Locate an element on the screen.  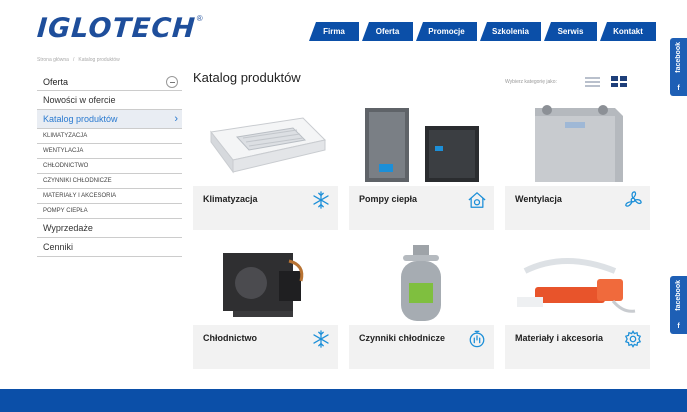
facebook-tab-top: facebook f is located at coordinates (678, 67).